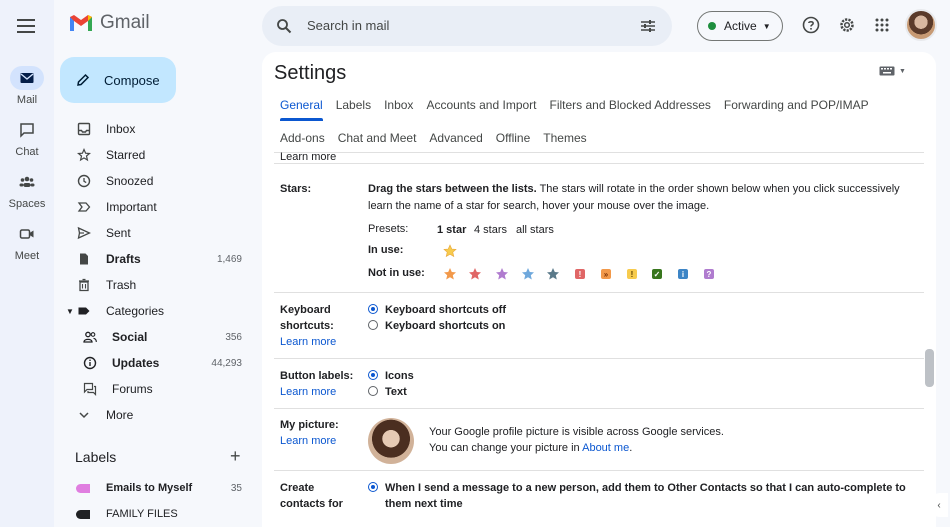 This screenshot has height=527, width=950. Describe the element at coordinates (155, 311) in the screenshot. I see `nav-categories: ▼ Categories` at that location.